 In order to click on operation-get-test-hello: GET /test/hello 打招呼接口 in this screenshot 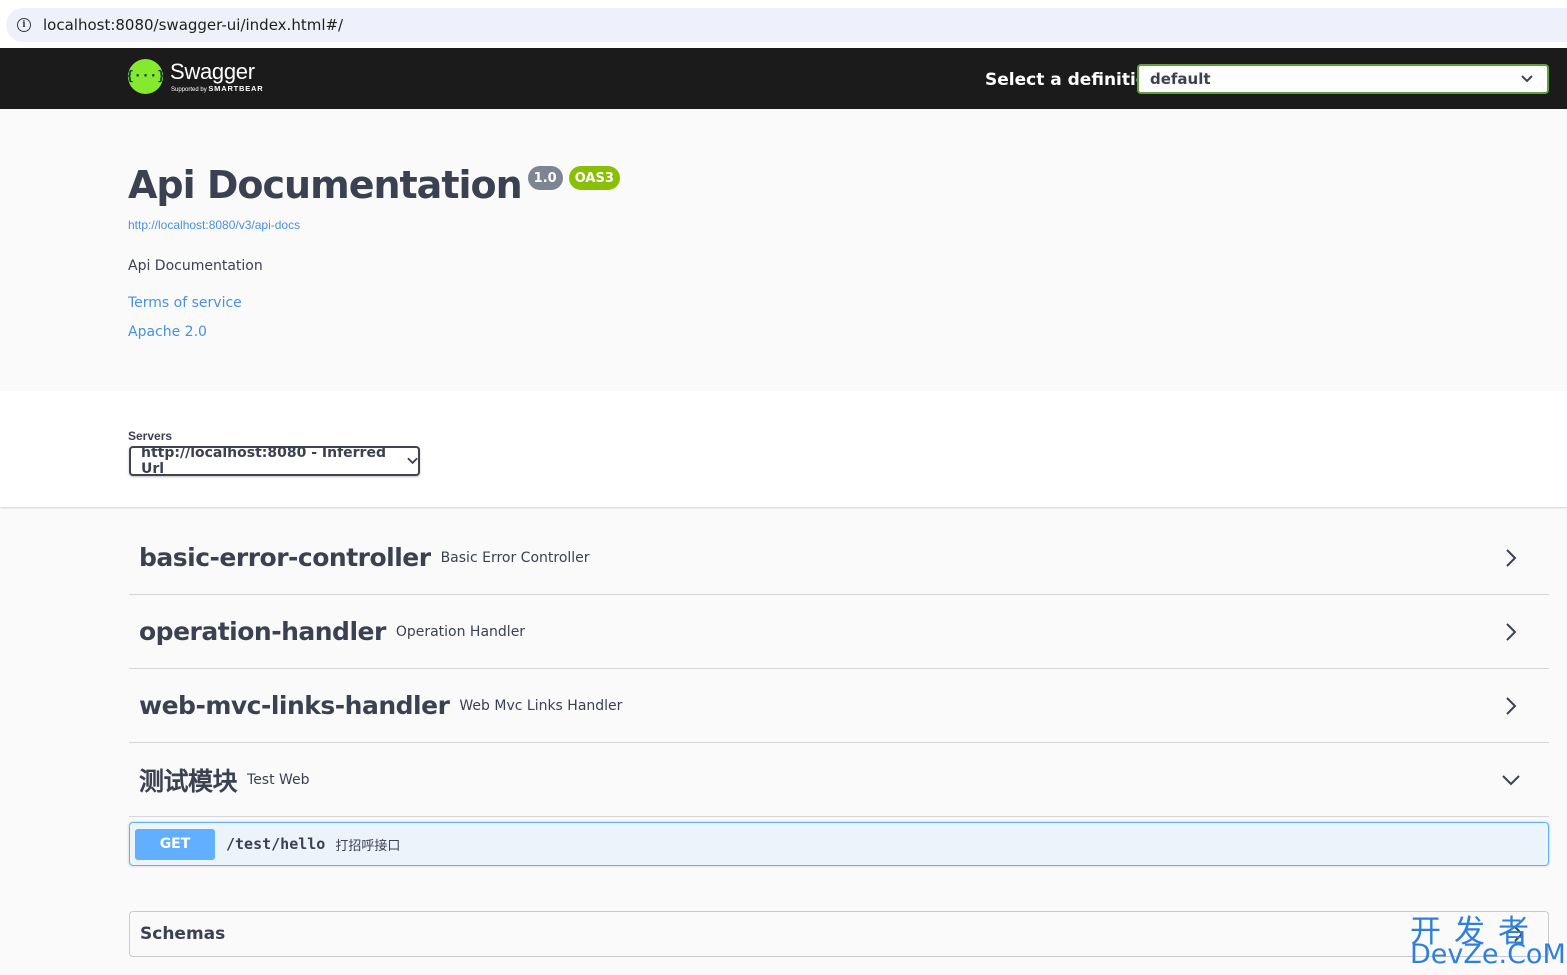, I will do `click(839, 844)`.